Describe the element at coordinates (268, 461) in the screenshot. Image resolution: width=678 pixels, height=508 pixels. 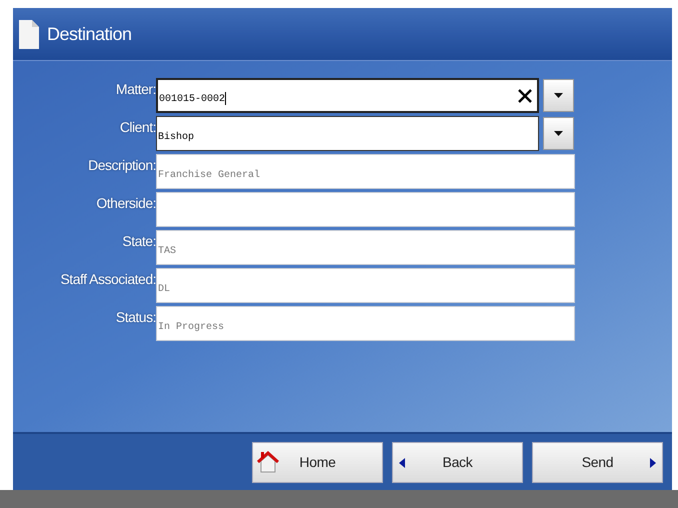
I see `house-icon` at that location.